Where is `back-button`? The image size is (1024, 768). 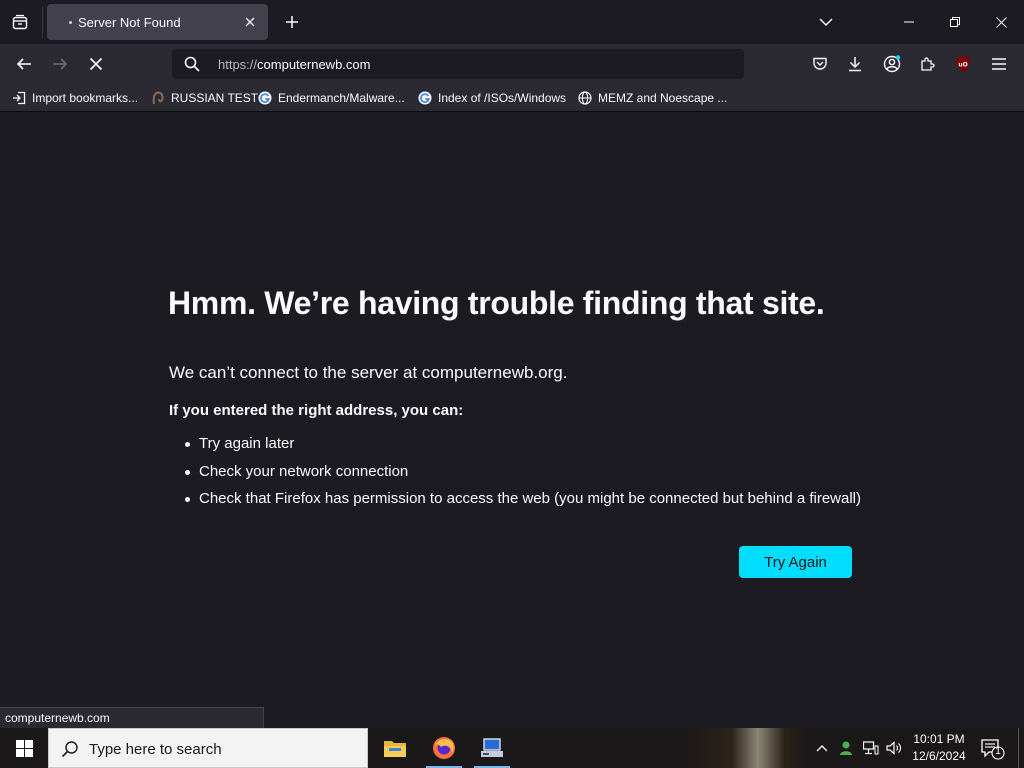 back-button is located at coordinates (24, 64).